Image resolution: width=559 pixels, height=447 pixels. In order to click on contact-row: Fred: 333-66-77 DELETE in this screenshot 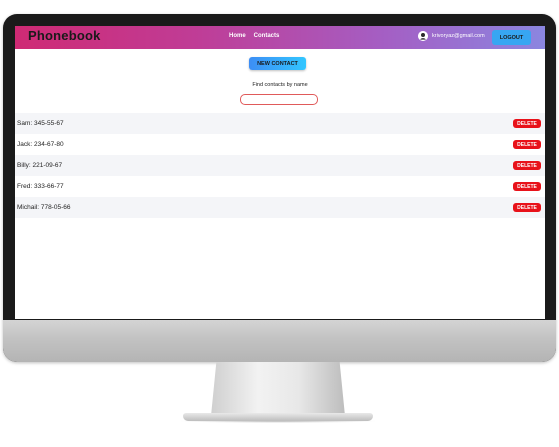, I will do `click(280, 186)`.